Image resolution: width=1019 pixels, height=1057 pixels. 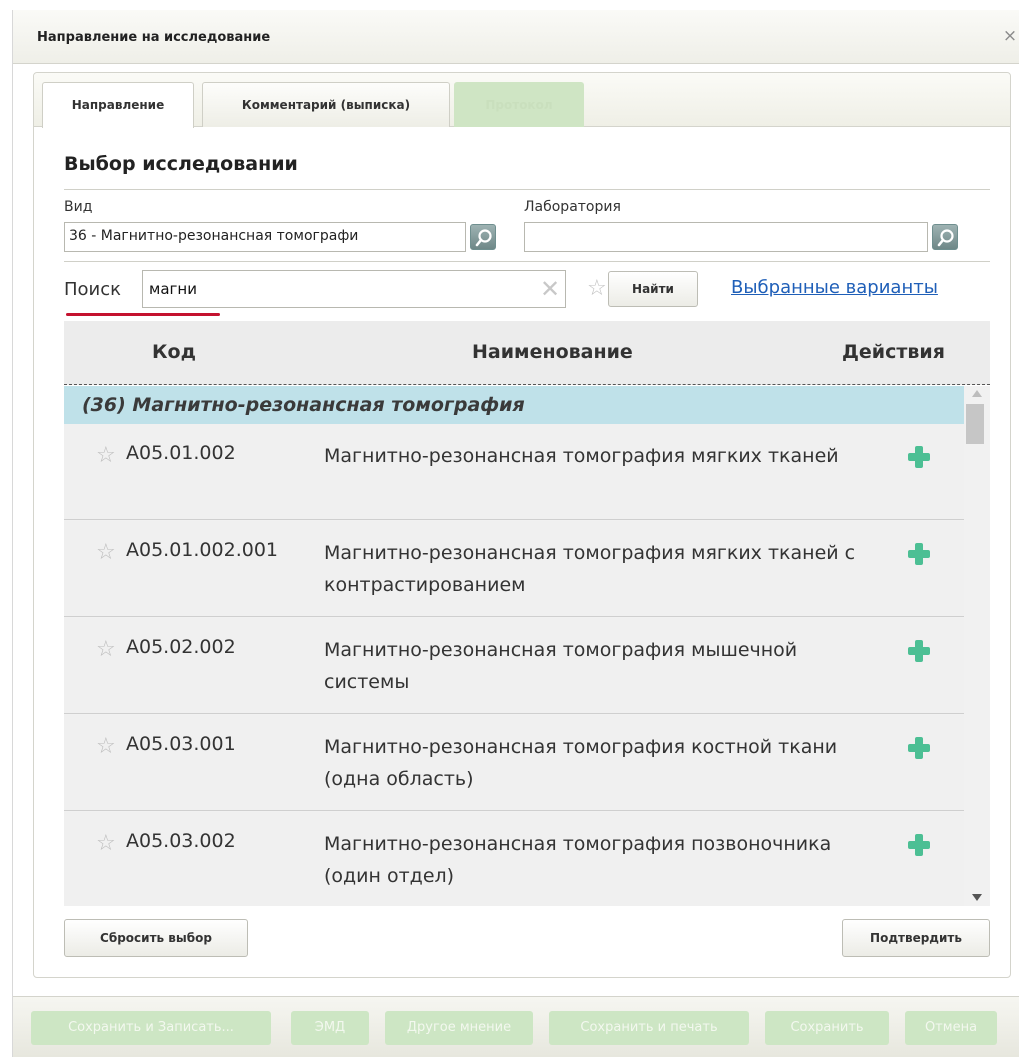 What do you see at coordinates (550, 289) in the screenshot?
I see `clear-icon: ✕` at bounding box center [550, 289].